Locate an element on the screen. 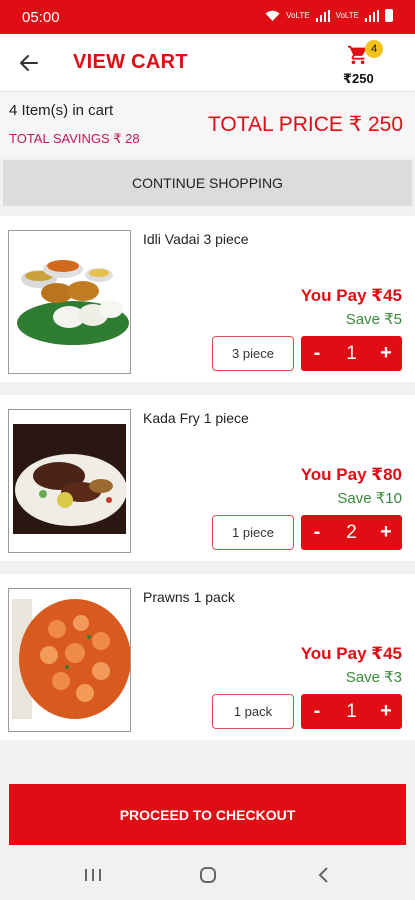 This screenshot has width=415, height=900. nav-back-icon is located at coordinates (323, 875).